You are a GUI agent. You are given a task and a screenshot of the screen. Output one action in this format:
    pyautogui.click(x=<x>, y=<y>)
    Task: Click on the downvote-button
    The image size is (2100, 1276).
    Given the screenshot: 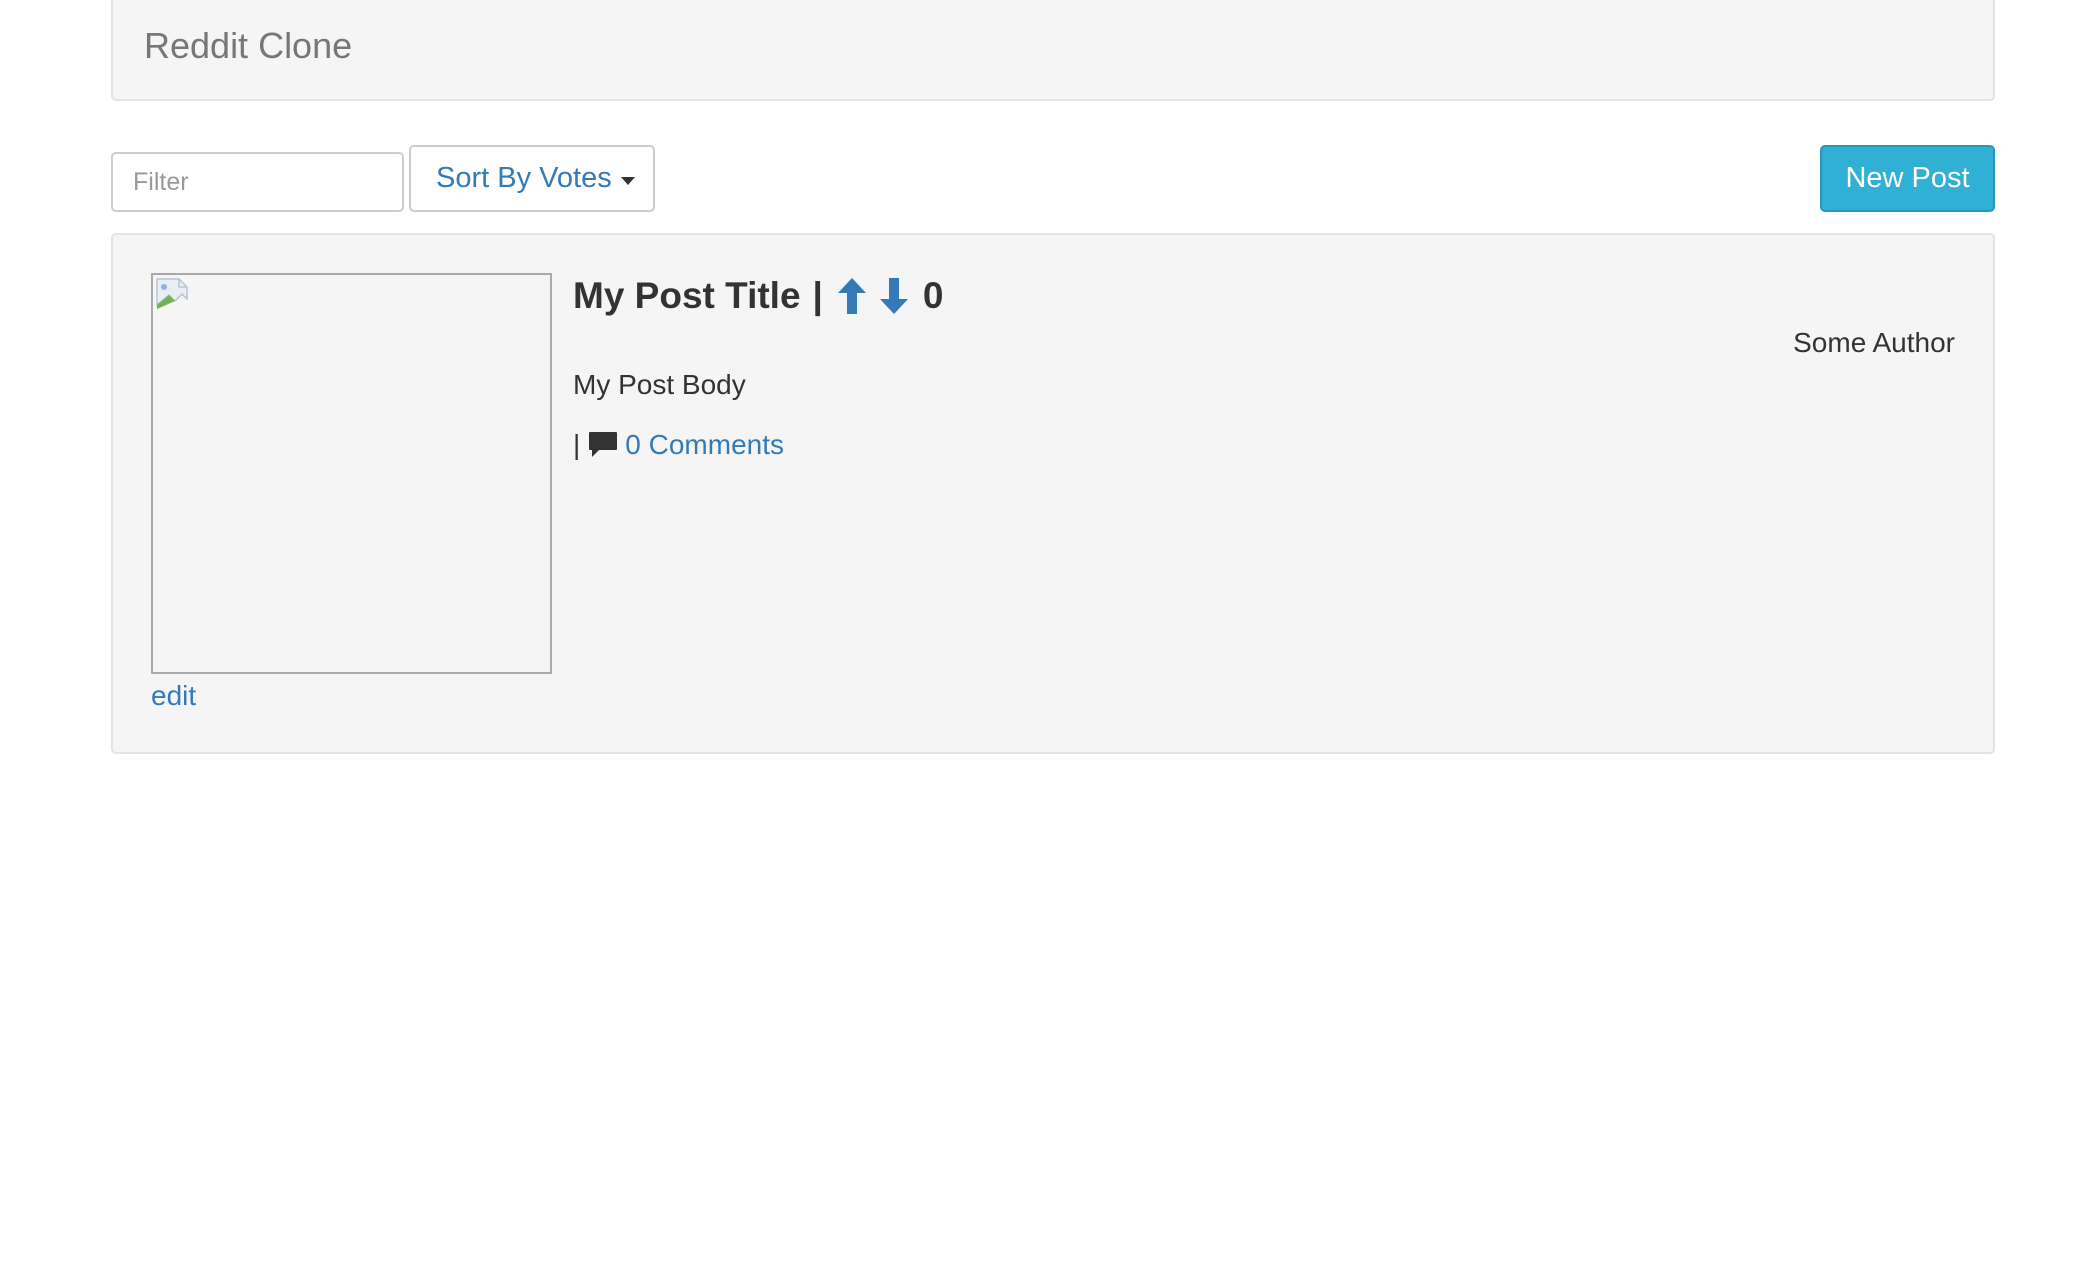 What is the action you would take?
    pyautogui.click(x=894, y=296)
    